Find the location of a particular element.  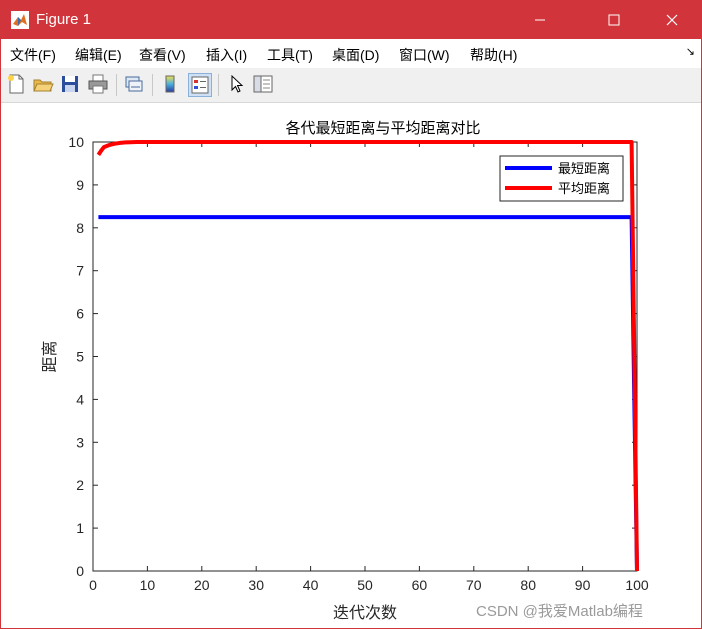

menu-insert: 插入(I) is located at coordinates (226, 55).